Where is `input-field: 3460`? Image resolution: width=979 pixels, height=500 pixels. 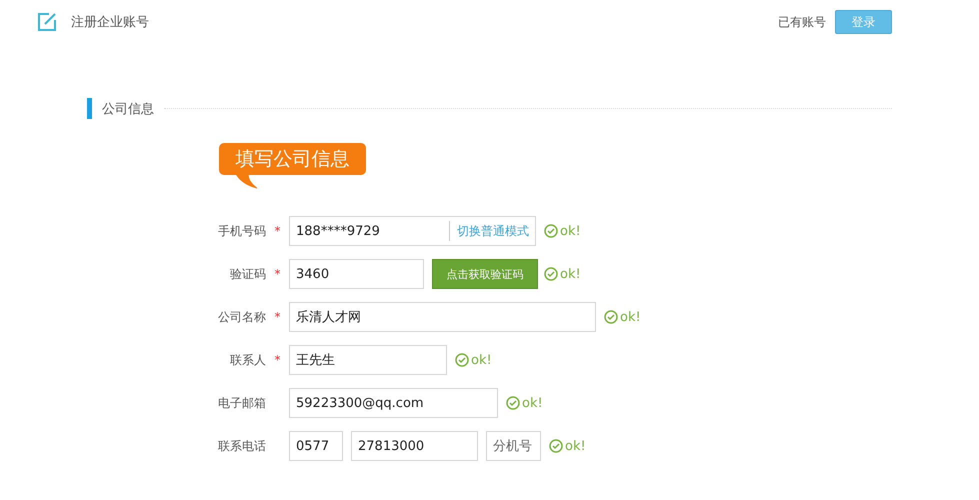 input-field: 3460 is located at coordinates (356, 274).